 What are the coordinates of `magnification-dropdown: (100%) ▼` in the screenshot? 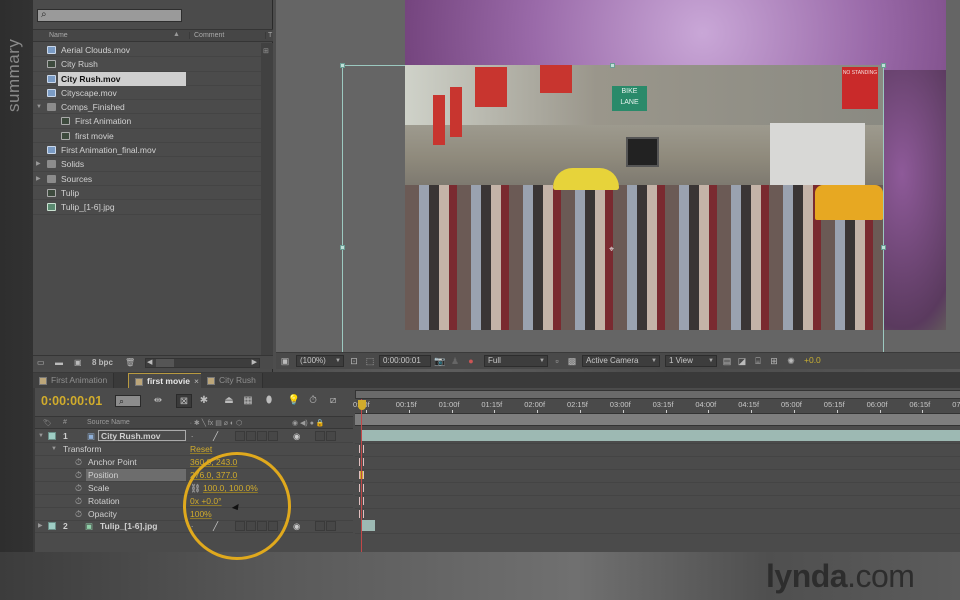 It's located at (320, 361).